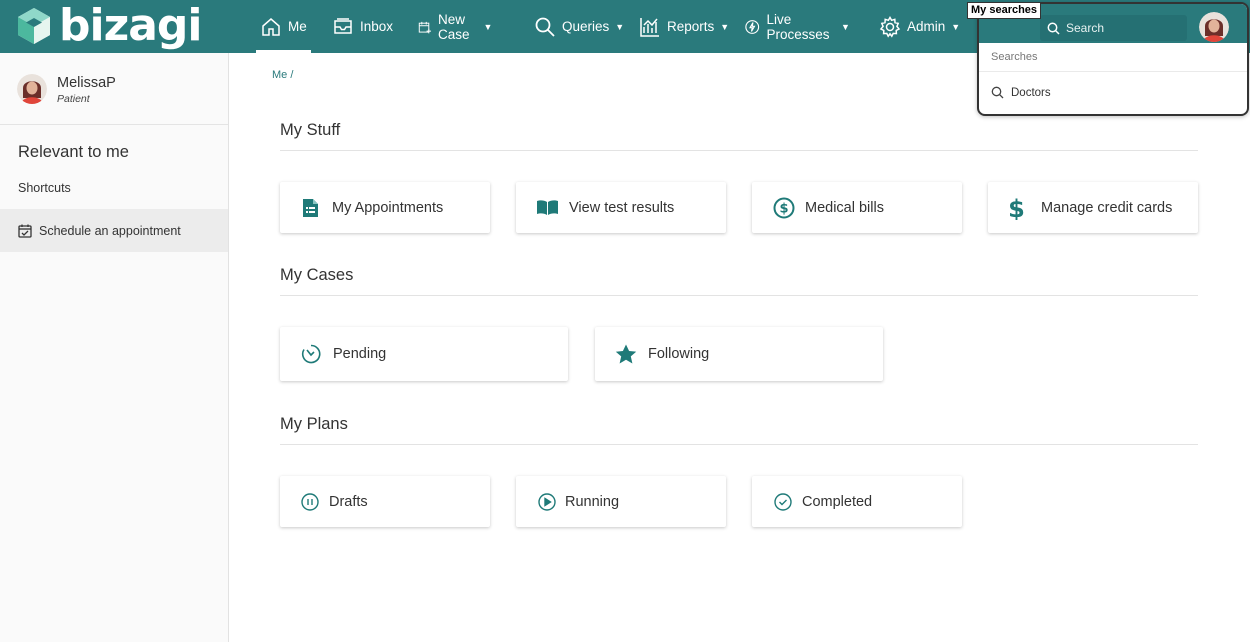 The width and height of the screenshot is (1250, 642). I want to click on card-label: Pending, so click(360, 354).